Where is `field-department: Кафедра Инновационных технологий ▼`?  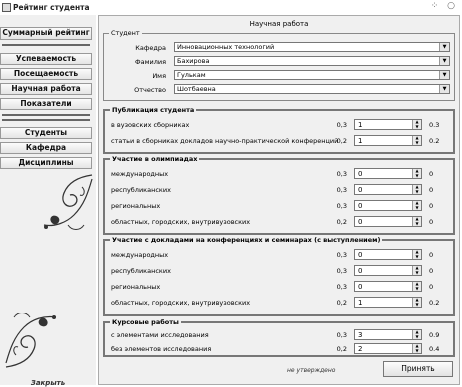
field-department: Кафедра Инновационных технологий ▼ is located at coordinates (279, 47).